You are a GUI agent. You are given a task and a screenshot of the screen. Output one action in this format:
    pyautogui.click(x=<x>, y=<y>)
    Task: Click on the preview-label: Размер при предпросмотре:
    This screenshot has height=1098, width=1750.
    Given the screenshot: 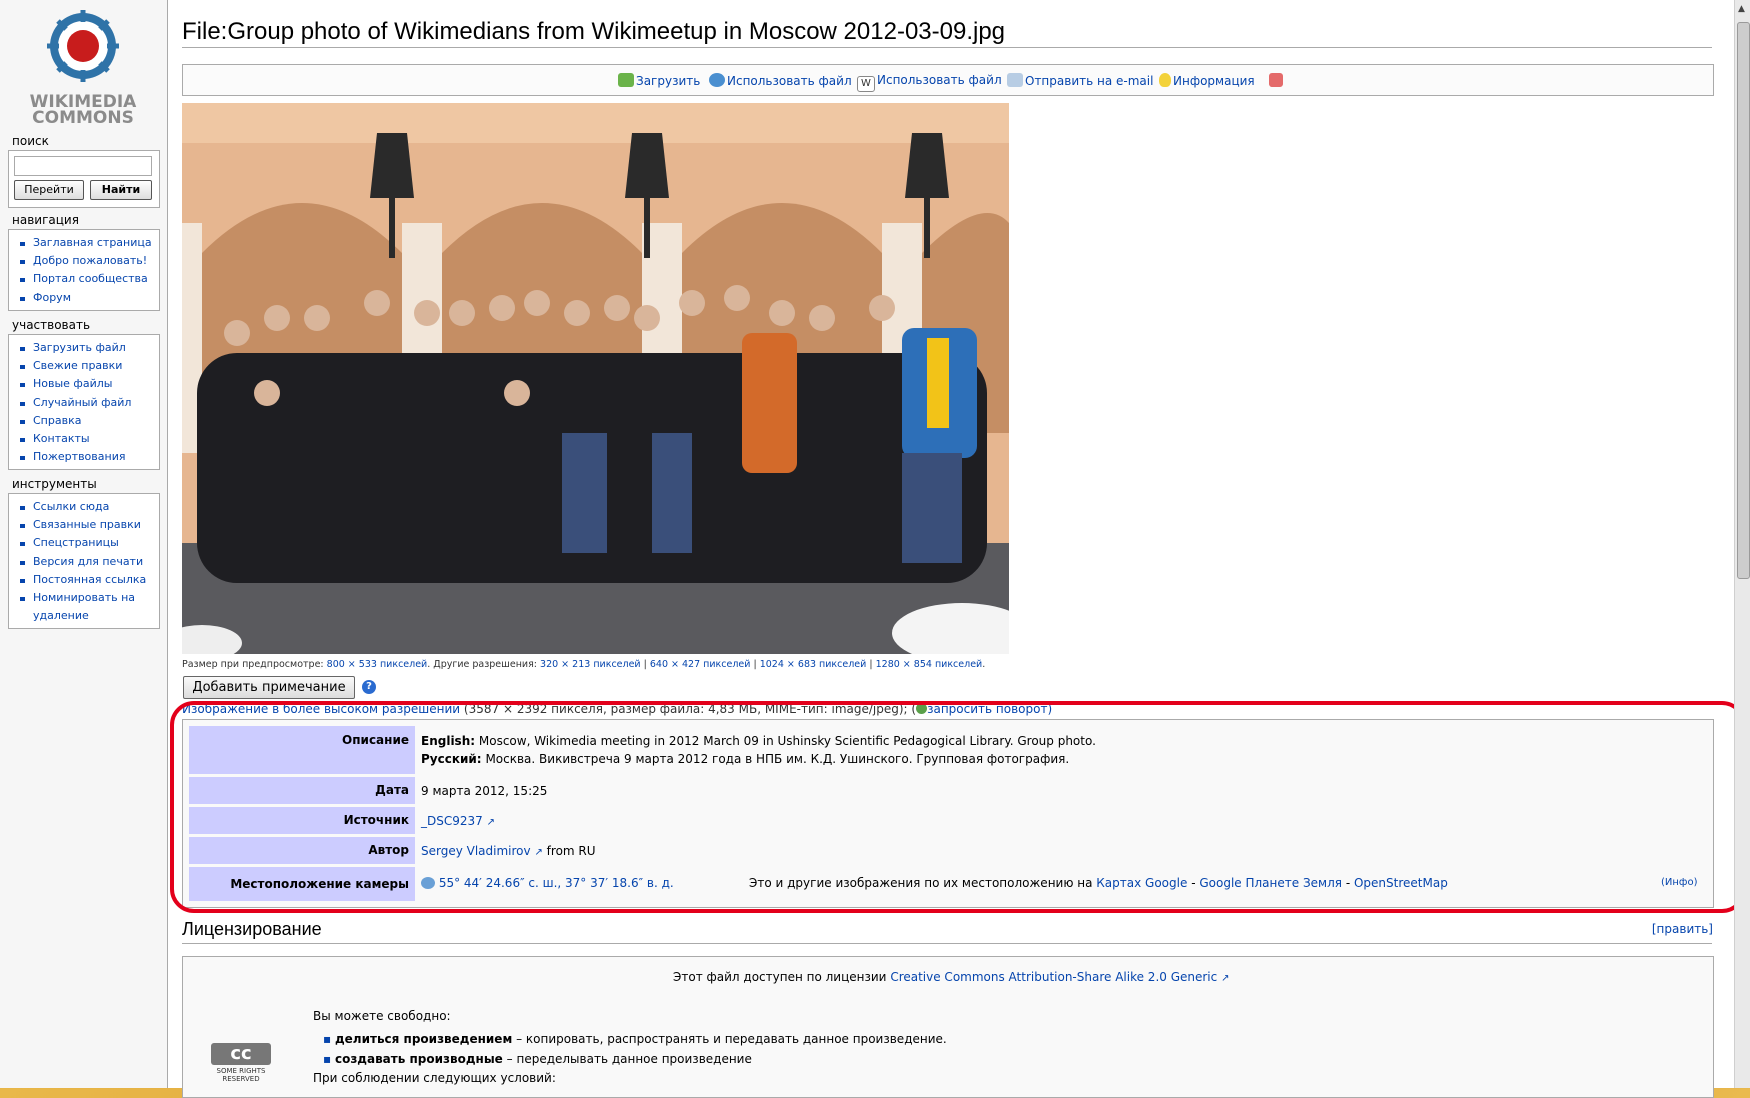 What is the action you would take?
    pyautogui.click(x=253, y=664)
    